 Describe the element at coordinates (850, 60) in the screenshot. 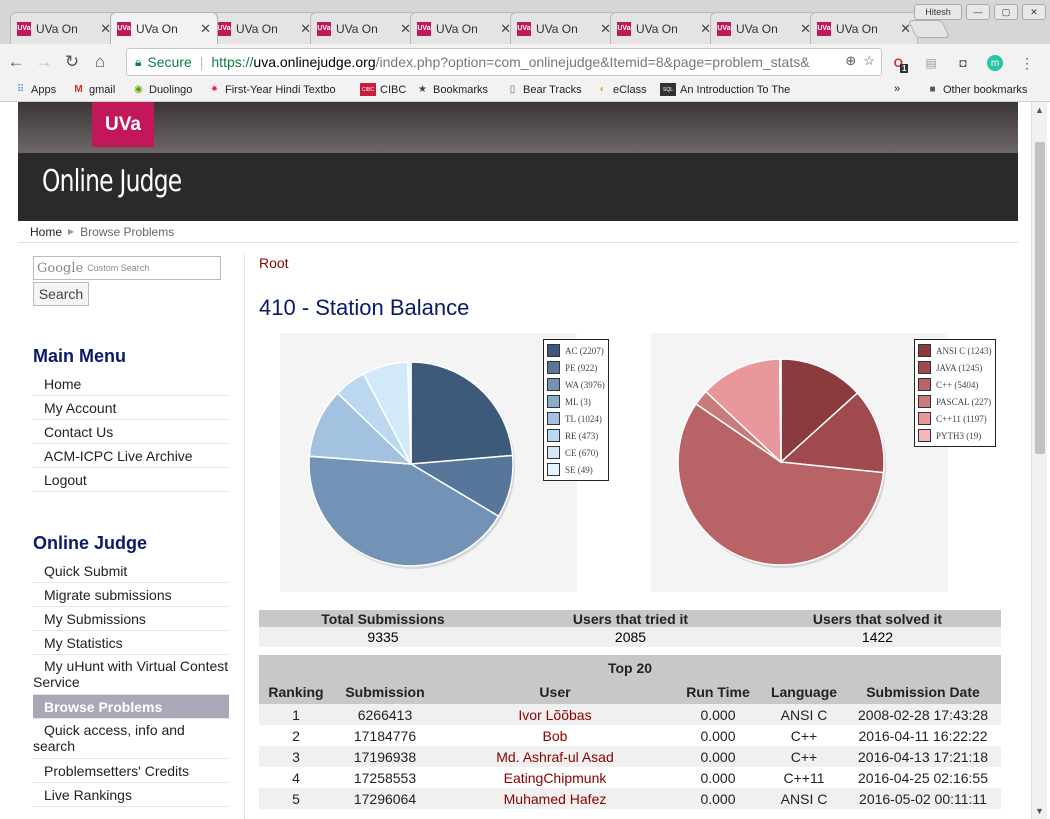

I see `zoom-icon: ⊕` at that location.